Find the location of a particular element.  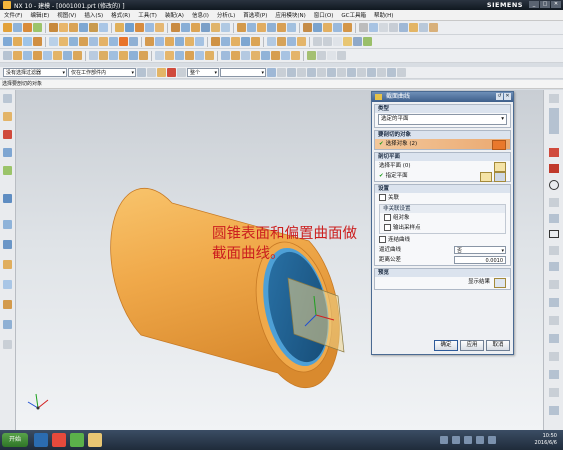

spline-icon is located at coordinates (73, 41).